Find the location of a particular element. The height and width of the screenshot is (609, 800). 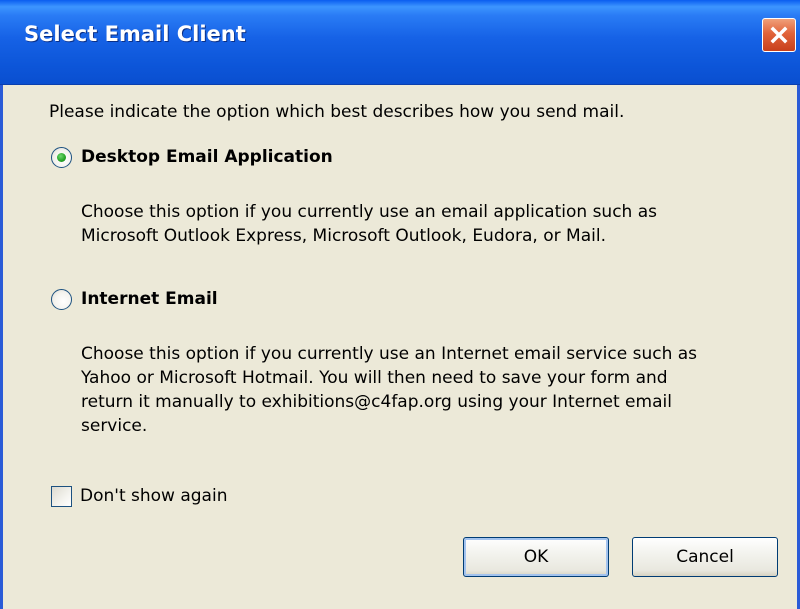

option-label-desktop-email: Desktop Email Application is located at coordinates (207, 157).